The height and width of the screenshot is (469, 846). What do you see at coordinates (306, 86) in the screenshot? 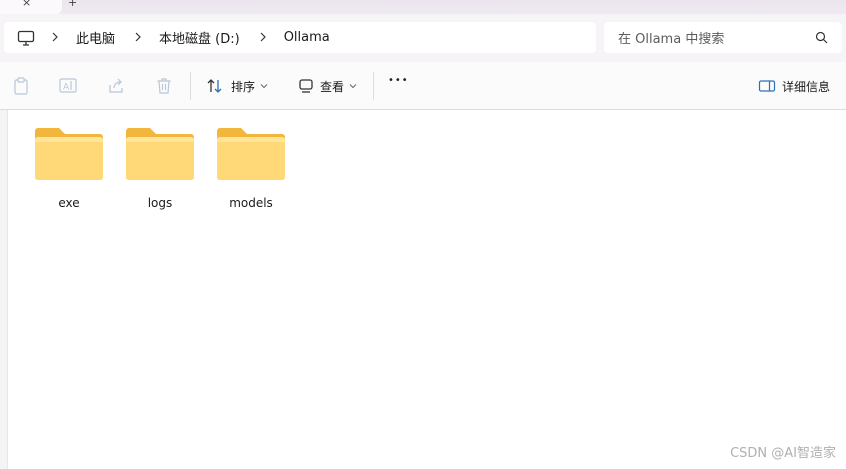
I see `view-icon` at bounding box center [306, 86].